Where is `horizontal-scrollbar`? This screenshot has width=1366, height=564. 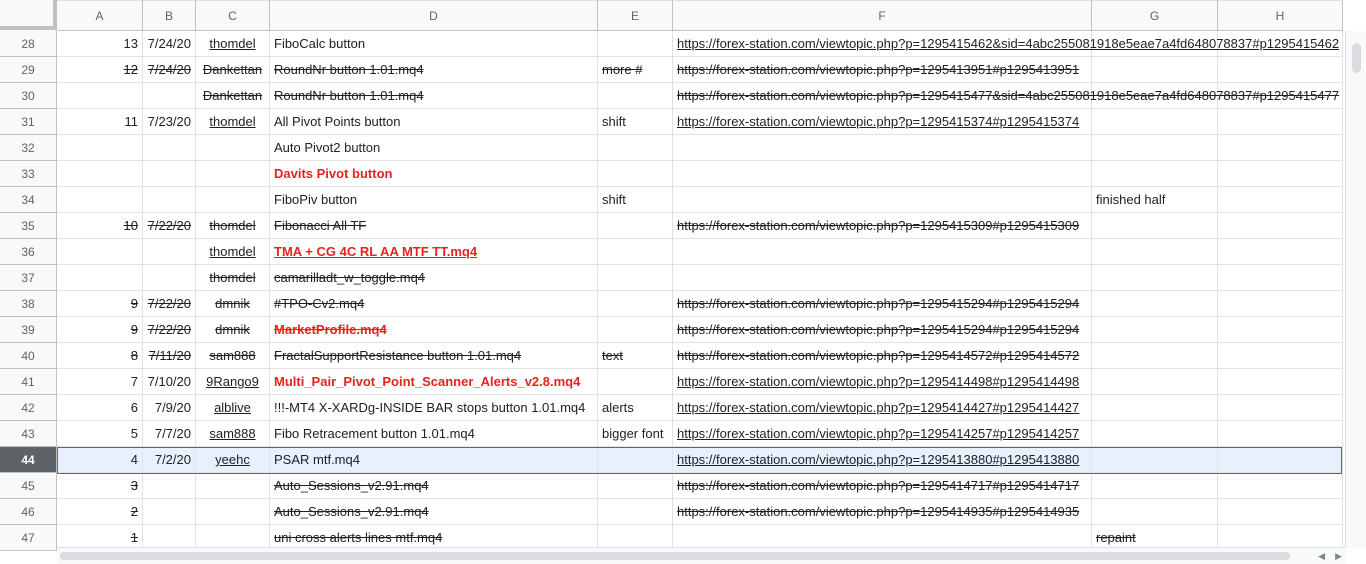 horizontal-scrollbar is located at coordinates (701, 555).